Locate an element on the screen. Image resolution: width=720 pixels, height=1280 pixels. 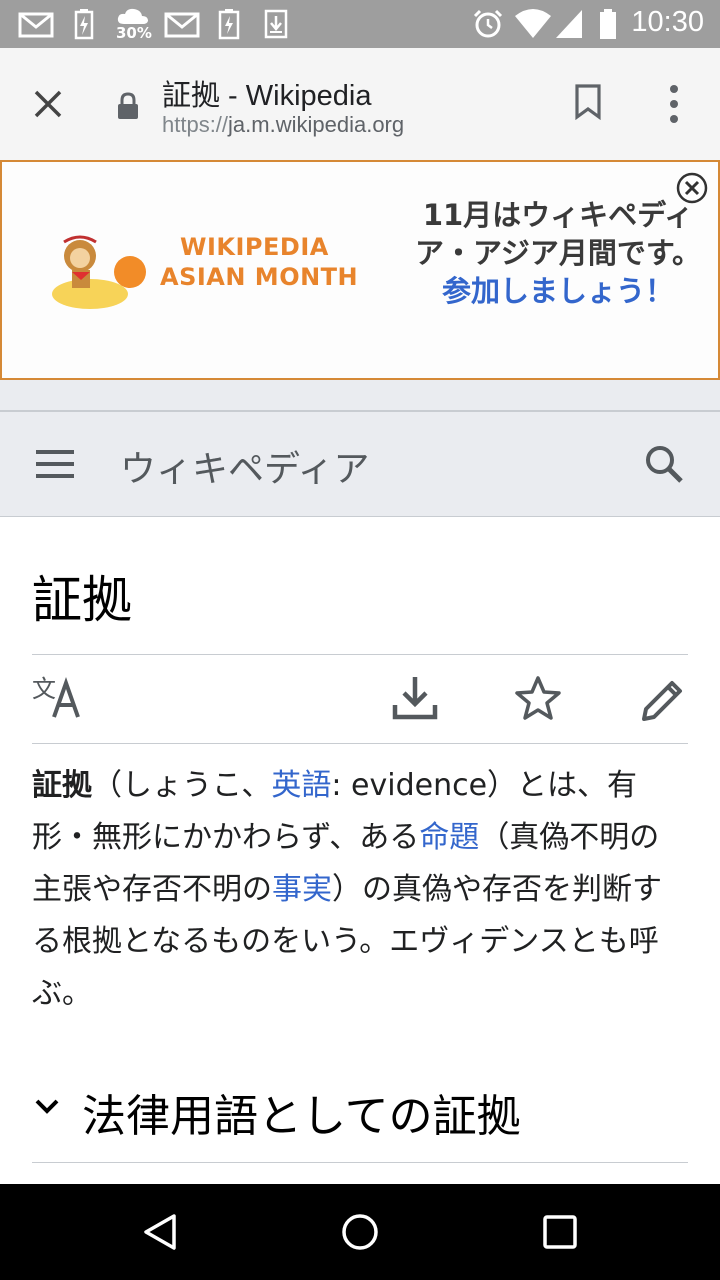
link-proposition: 命題 is located at coordinates (449, 837).